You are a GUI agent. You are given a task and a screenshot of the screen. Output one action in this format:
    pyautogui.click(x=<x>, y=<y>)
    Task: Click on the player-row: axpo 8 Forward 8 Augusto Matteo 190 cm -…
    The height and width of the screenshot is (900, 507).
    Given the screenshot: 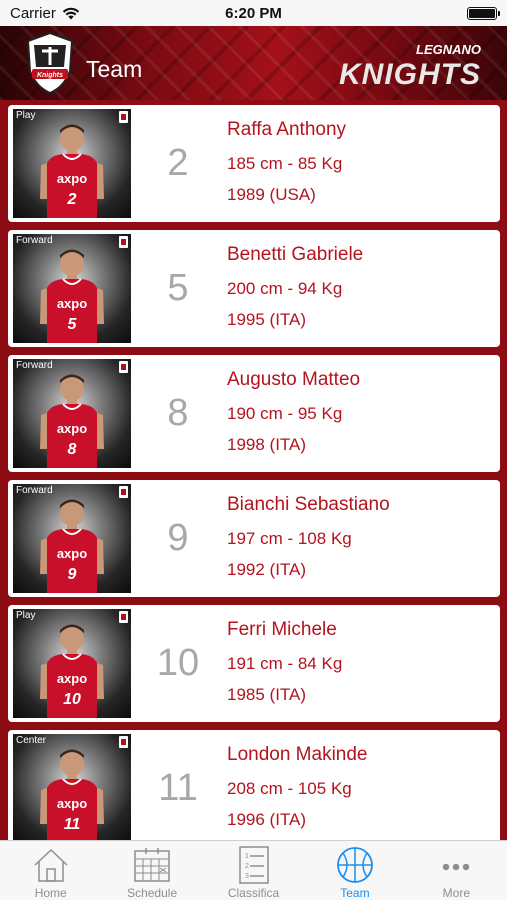 What is the action you would take?
    pyautogui.click(x=254, y=413)
    